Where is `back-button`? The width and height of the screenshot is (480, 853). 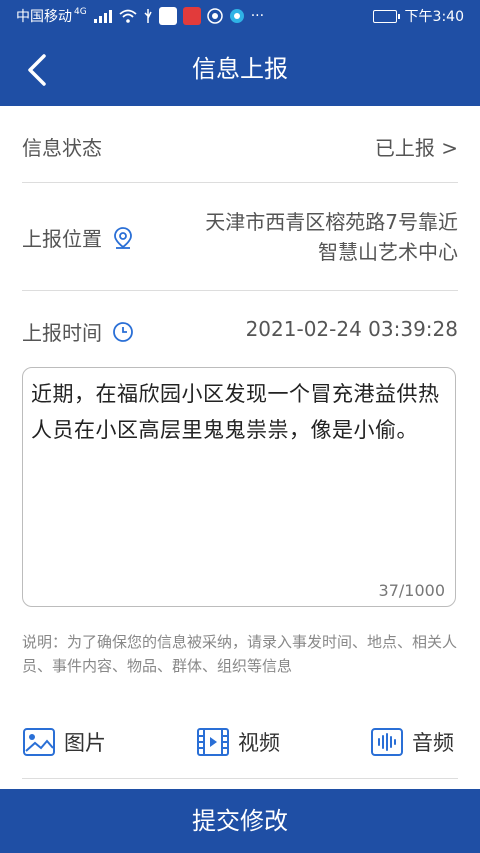 back-button is located at coordinates (38, 70).